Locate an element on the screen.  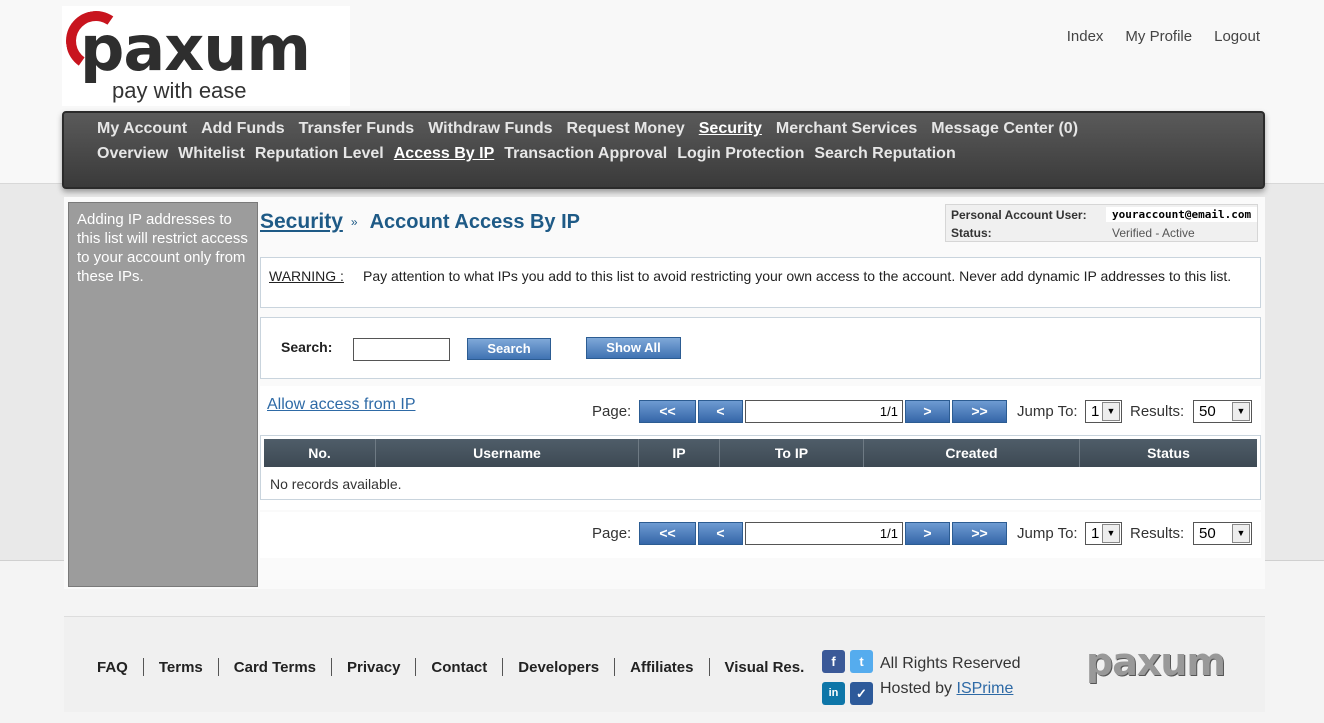
breadcrumb-security-link: Security is located at coordinates (301, 222).